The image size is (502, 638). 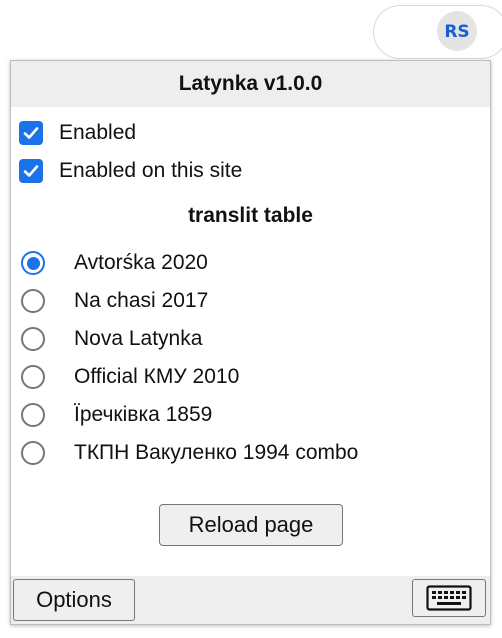 I want to click on table-option-label: Avtorśka 2020, so click(x=141, y=262).